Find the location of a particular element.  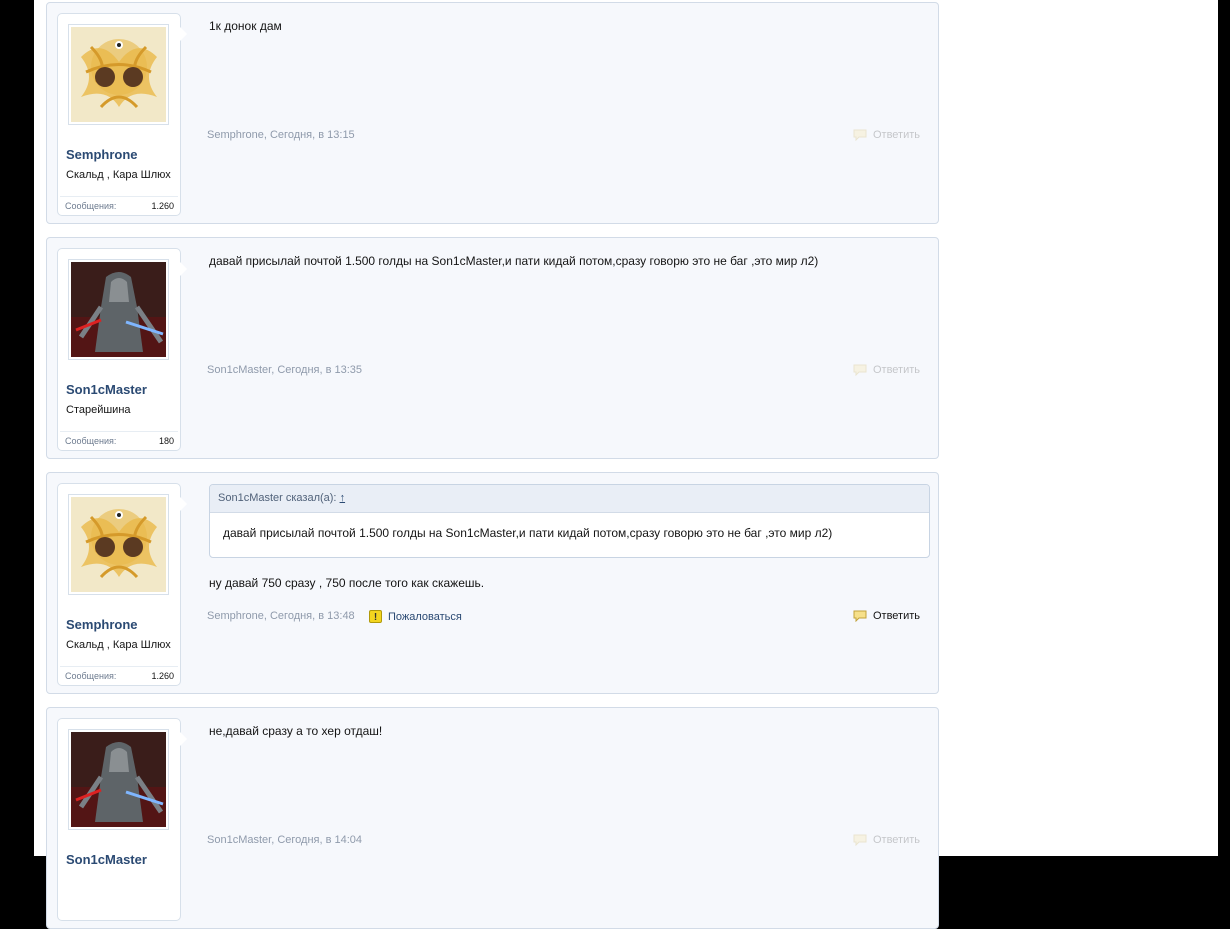

report-label: Пожаловаться is located at coordinates (425, 616).